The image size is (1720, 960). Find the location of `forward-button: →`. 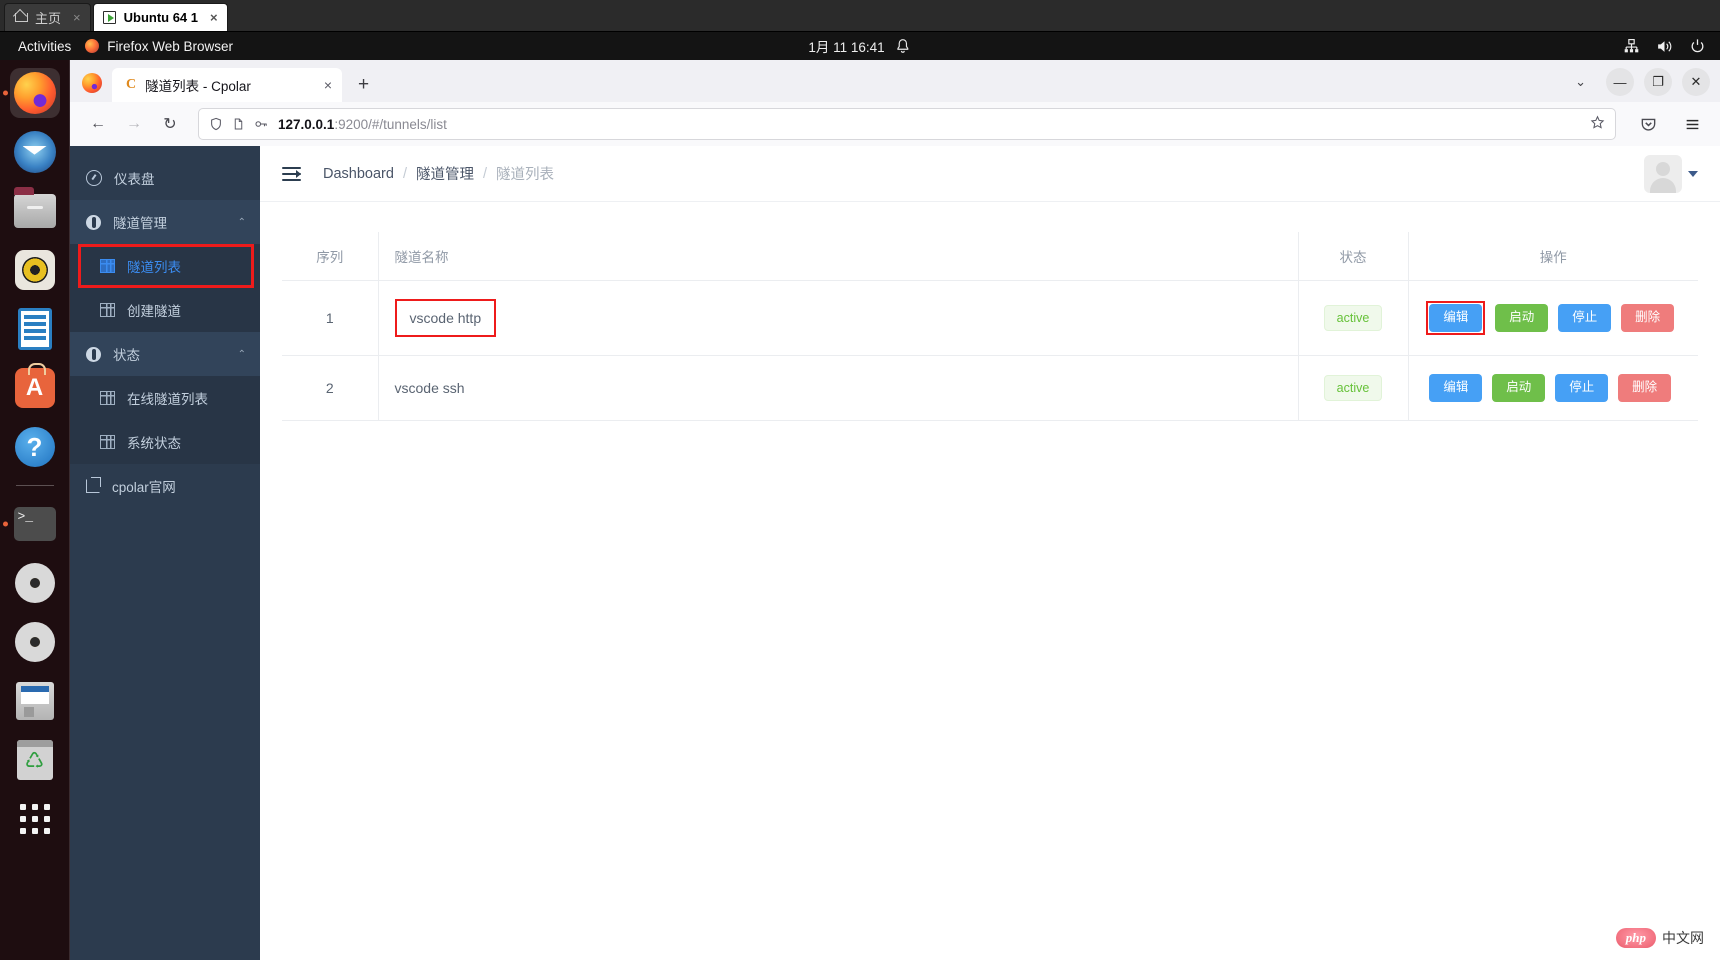

forward-button: → is located at coordinates (134, 124).